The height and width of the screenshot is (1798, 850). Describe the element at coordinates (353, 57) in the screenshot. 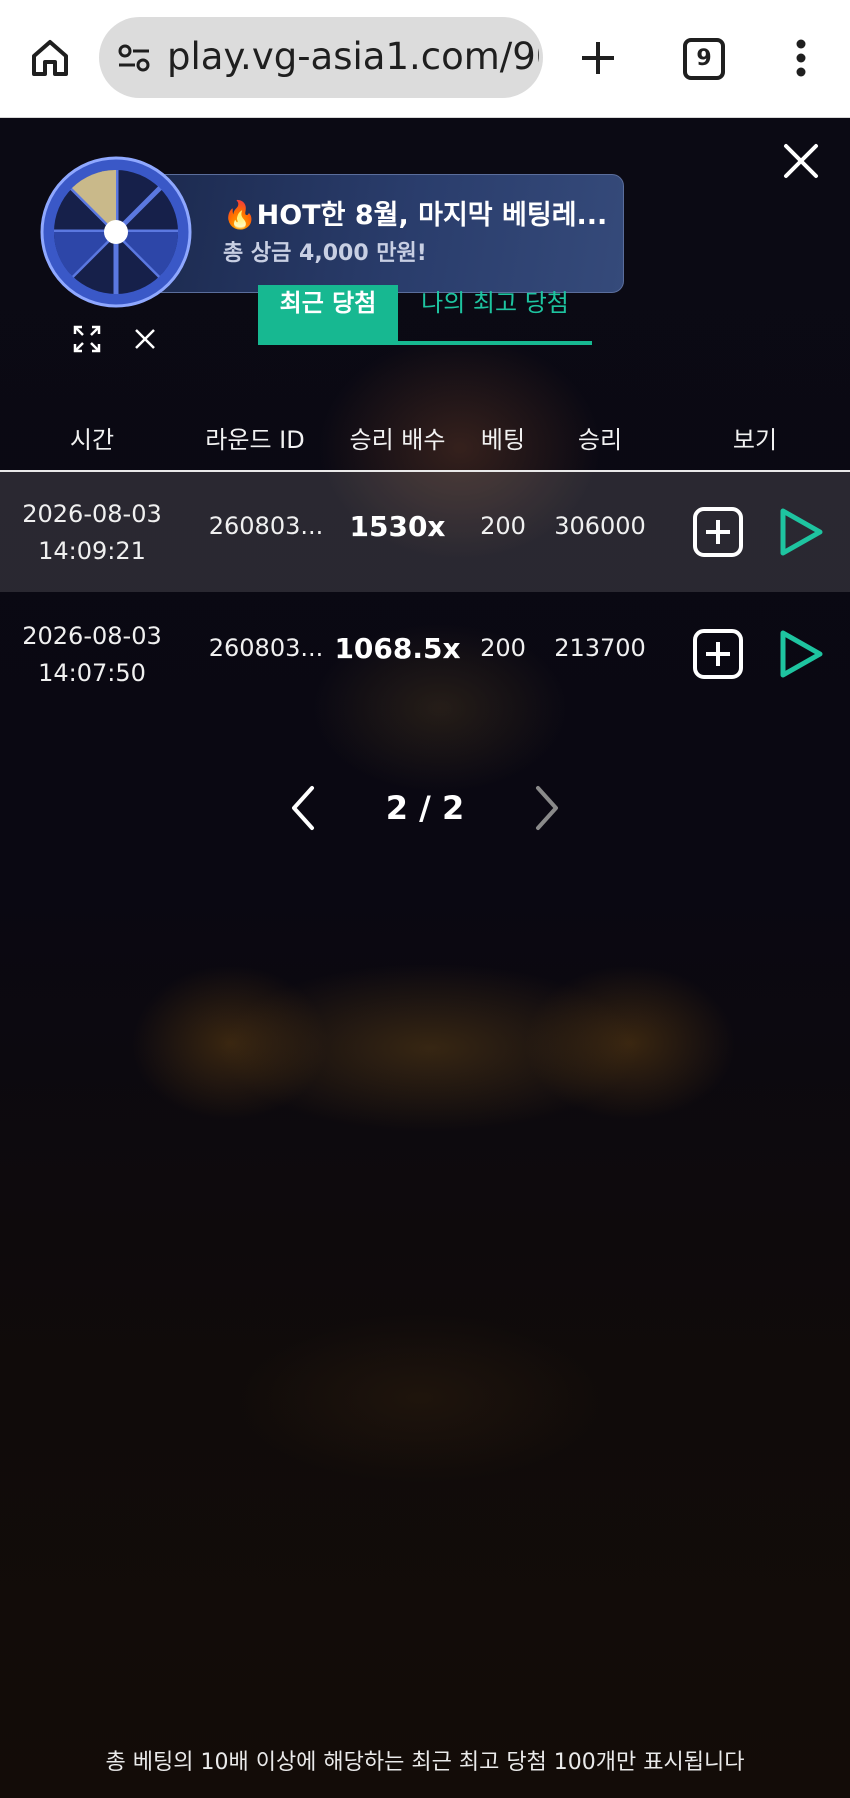

I see `url-text: play.vg-asia1.com/90` at that location.